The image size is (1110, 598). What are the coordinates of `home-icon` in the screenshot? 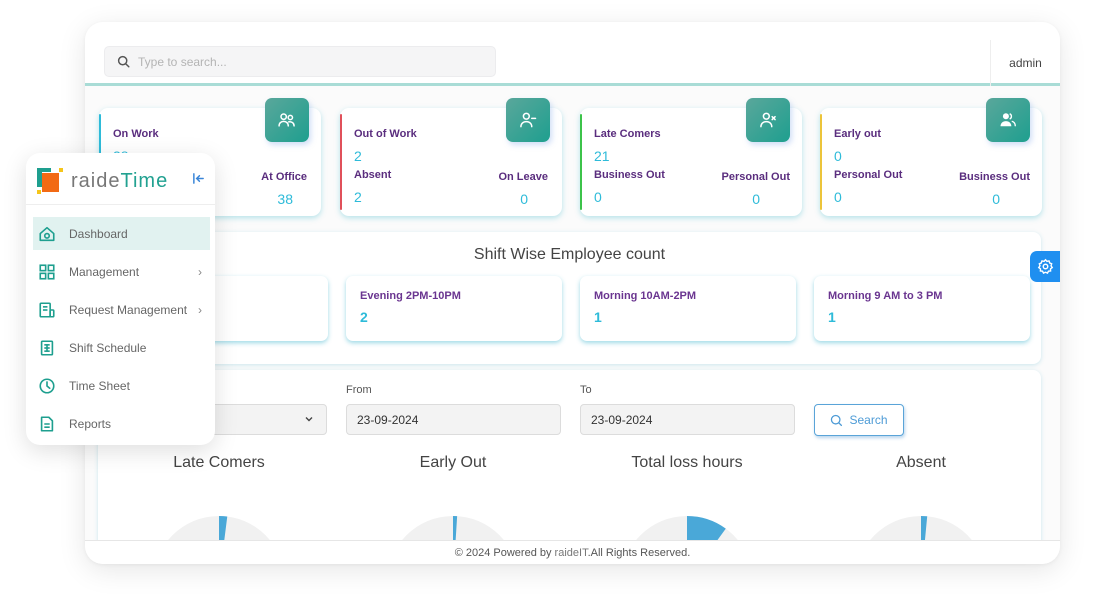 It's located at (47, 233).